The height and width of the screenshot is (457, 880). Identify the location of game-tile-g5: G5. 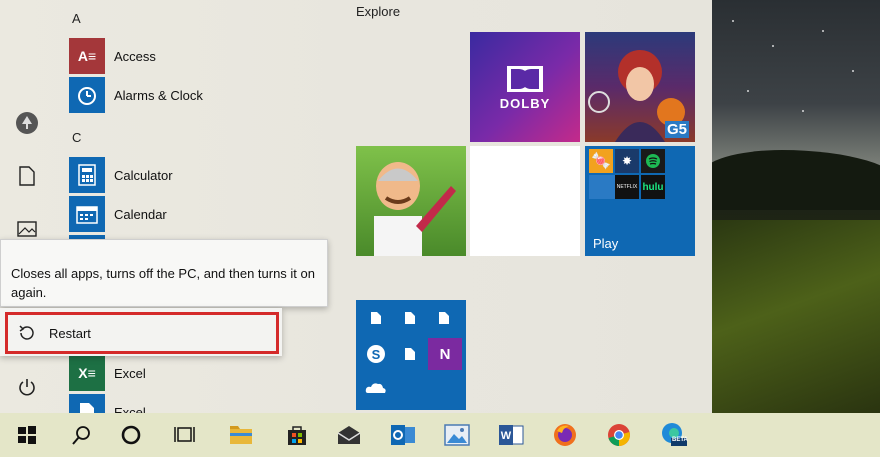
(640, 87).